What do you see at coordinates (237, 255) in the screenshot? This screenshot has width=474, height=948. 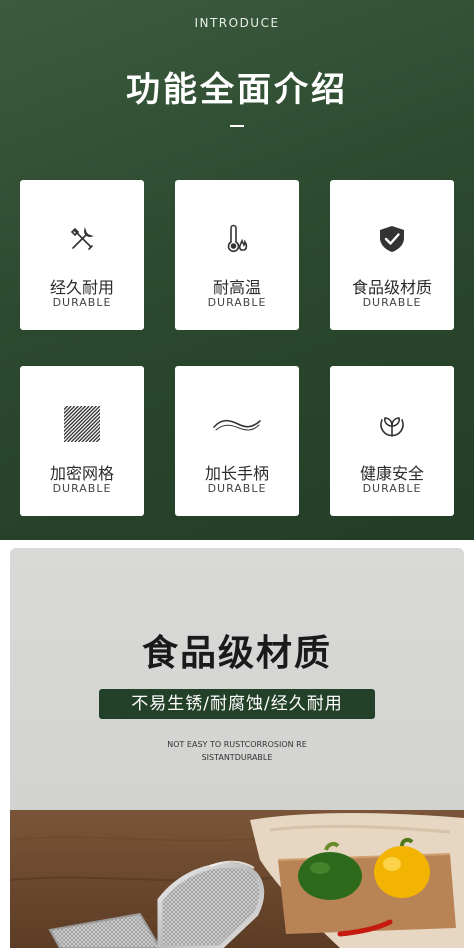 I see `feature-card-heat-resistant: 耐高温 DURABLE` at bounding box center [237, 255].